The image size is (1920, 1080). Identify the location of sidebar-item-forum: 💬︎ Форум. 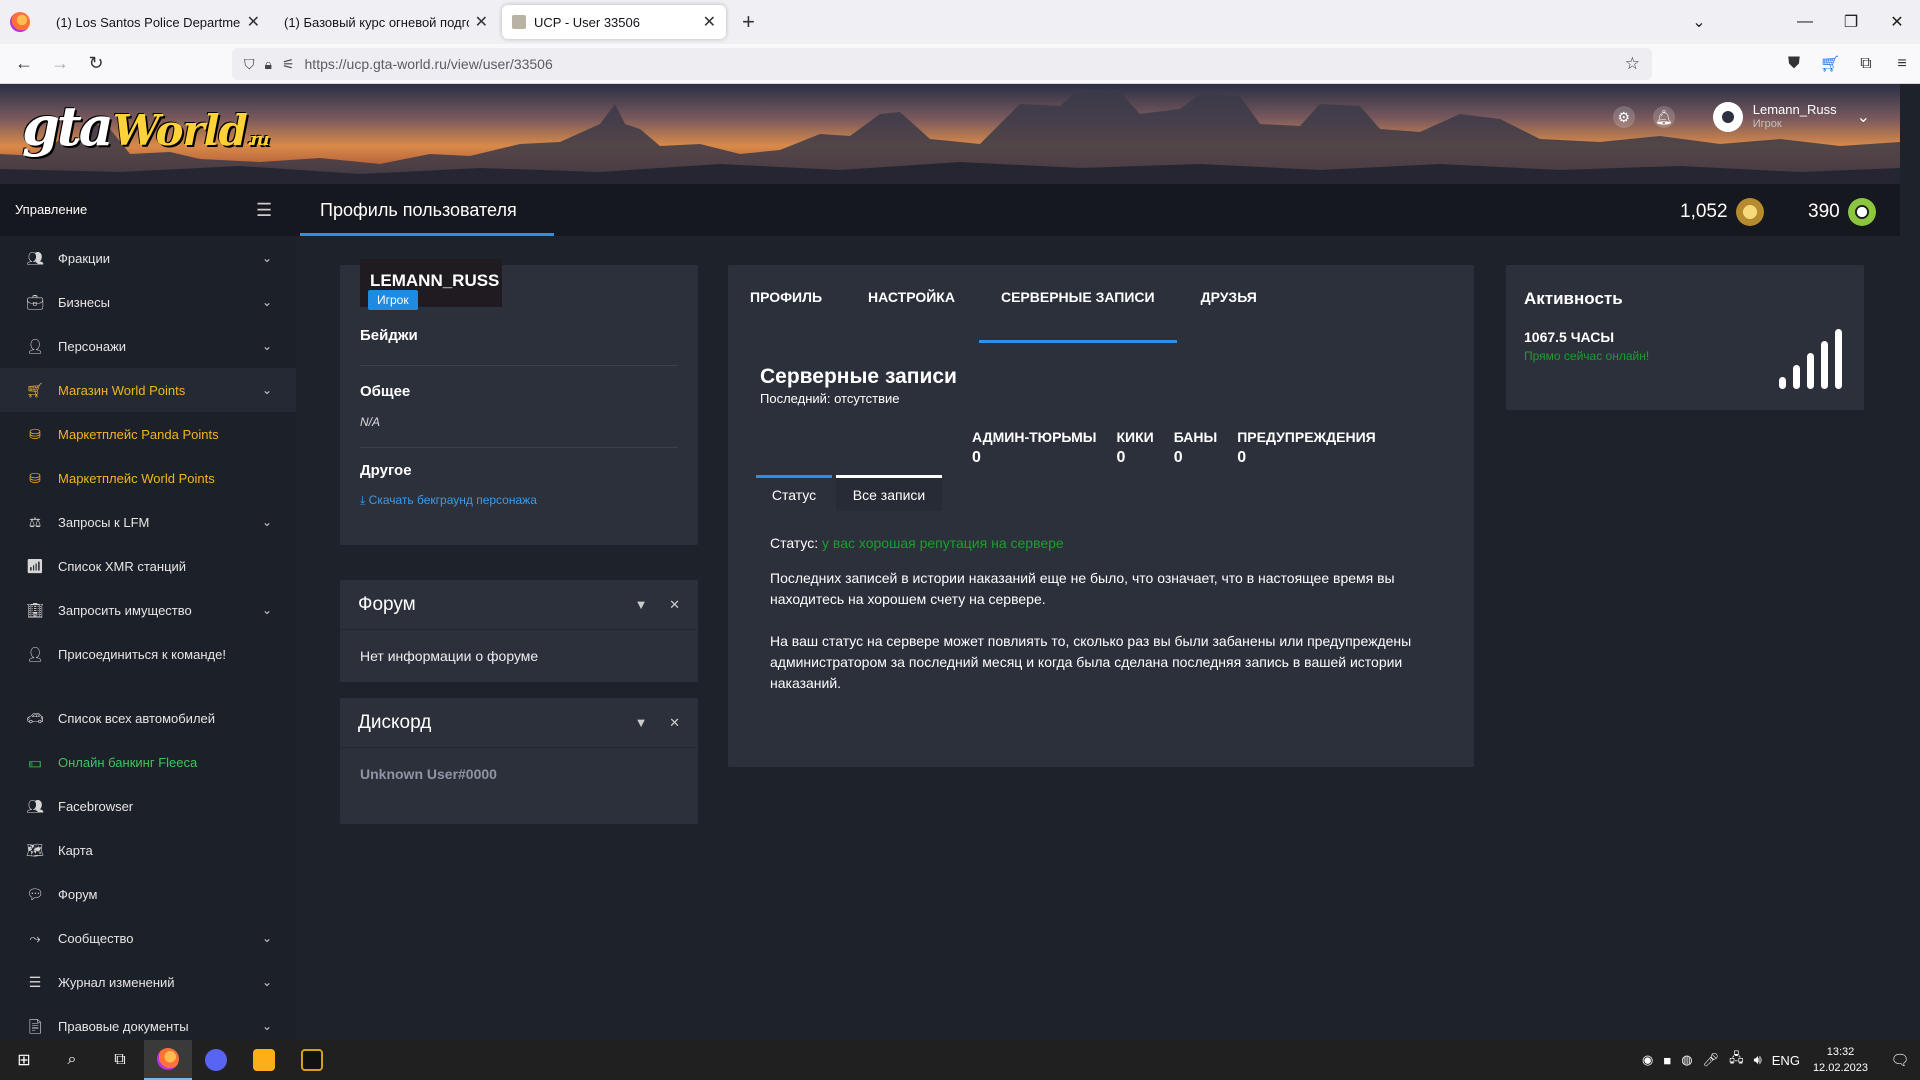
(148, 894).